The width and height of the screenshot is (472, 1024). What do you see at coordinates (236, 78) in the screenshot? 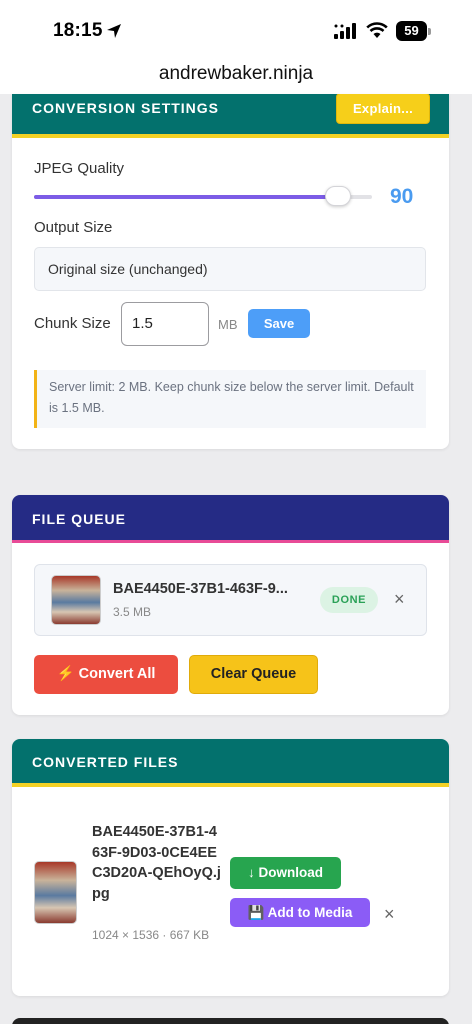
I see `url-bar: andrewbaker.ninja` at bounding box center [236, 78].